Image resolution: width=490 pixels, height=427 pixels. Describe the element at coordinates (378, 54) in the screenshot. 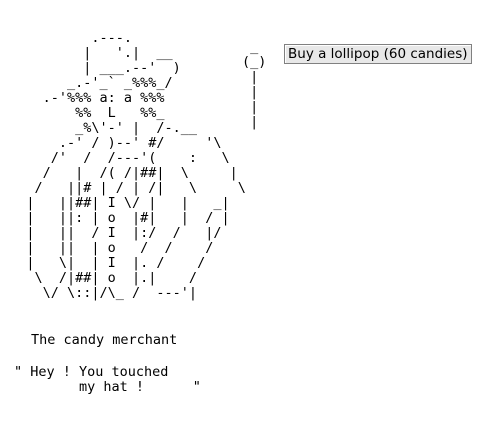

I see `buy-lollipop-button: Buy a lollipop (60 candies)` at that location.